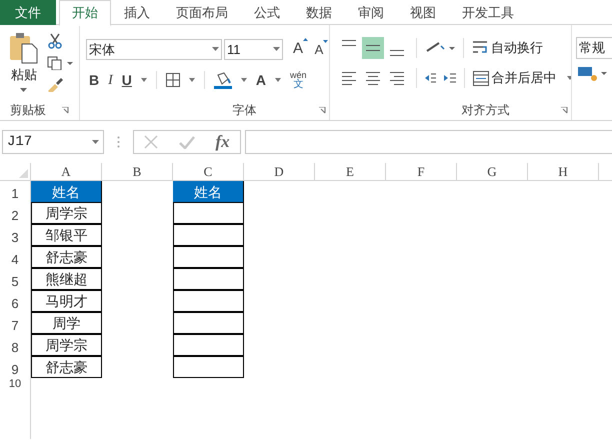 The image size is (612, 440). Describe the element at coordinates (279, 171) in the screenshot. I see `column-header: D` at that location.